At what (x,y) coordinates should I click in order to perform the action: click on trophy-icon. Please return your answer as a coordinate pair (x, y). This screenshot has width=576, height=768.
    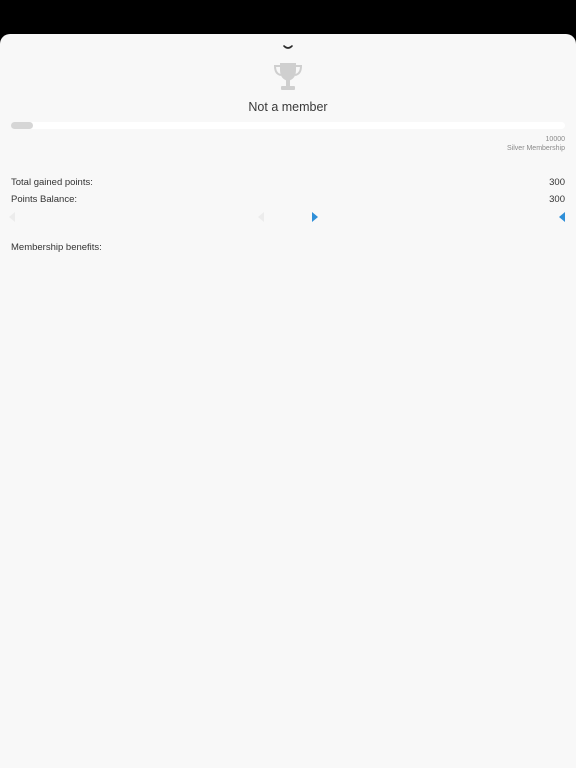
    Looking at the image, I should click on (288, 76).